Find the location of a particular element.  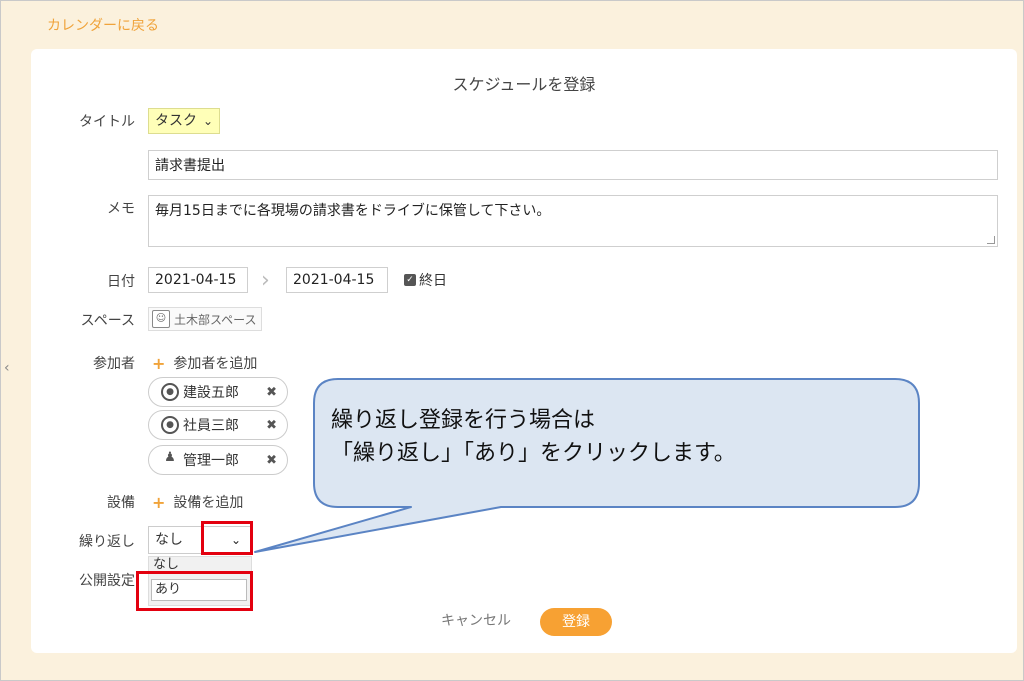

space-chip: ☺ 土木部スペース is located at coordinates (205, 319).